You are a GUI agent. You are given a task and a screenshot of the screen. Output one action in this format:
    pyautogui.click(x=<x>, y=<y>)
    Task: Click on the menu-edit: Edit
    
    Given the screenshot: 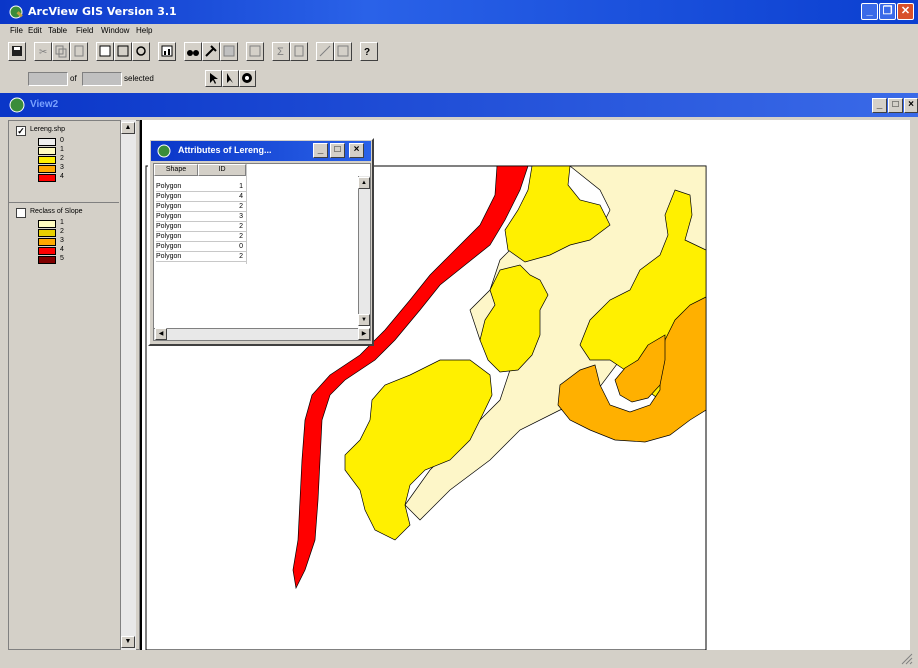 What is the action you would take?
    pyautogui.click(x=35, y=30)
    